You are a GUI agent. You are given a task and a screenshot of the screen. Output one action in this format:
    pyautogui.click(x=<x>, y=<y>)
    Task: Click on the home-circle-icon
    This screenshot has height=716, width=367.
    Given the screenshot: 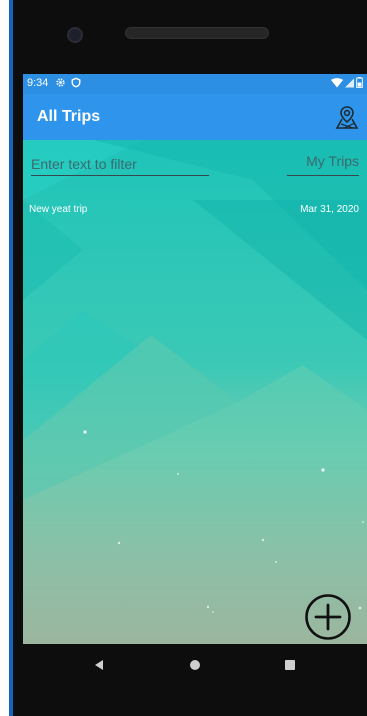 What is the action you would take?
    pyautogui.click(x=195, y=665)
    